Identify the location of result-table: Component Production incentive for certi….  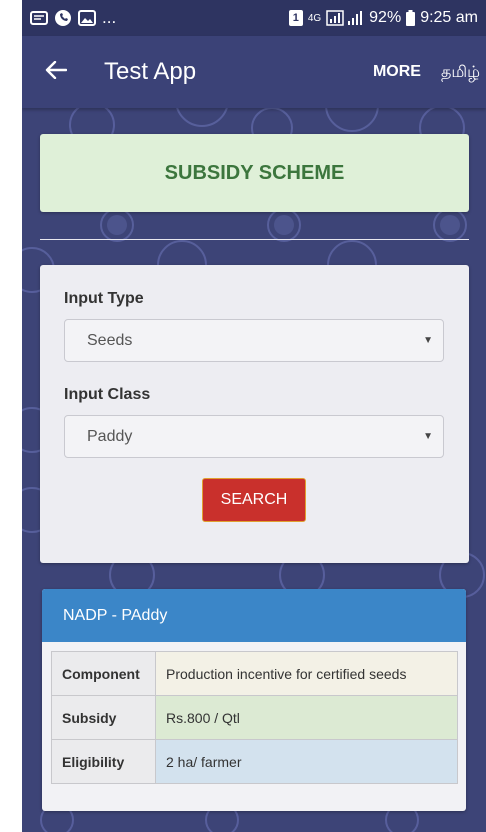
(254, 717).